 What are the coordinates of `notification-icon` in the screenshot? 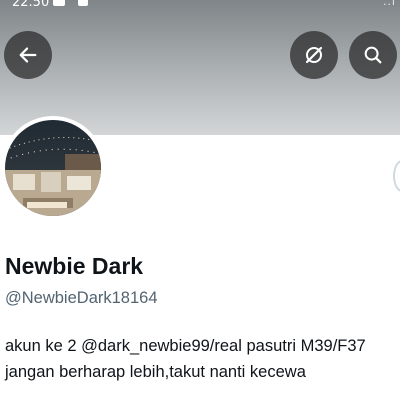 It's located at (59, 3).